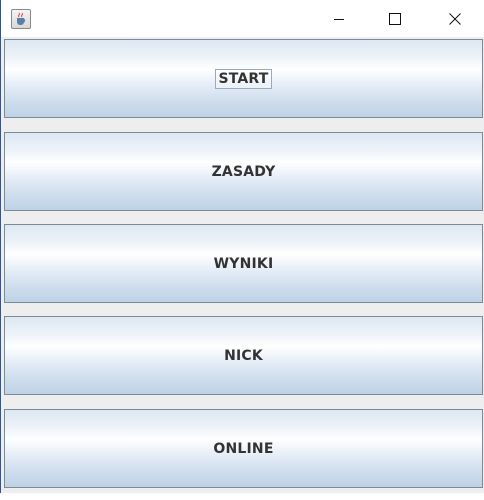 The height and width of the screenshot is (500, 484). I want to click on minimize-button, so click(339, 18).